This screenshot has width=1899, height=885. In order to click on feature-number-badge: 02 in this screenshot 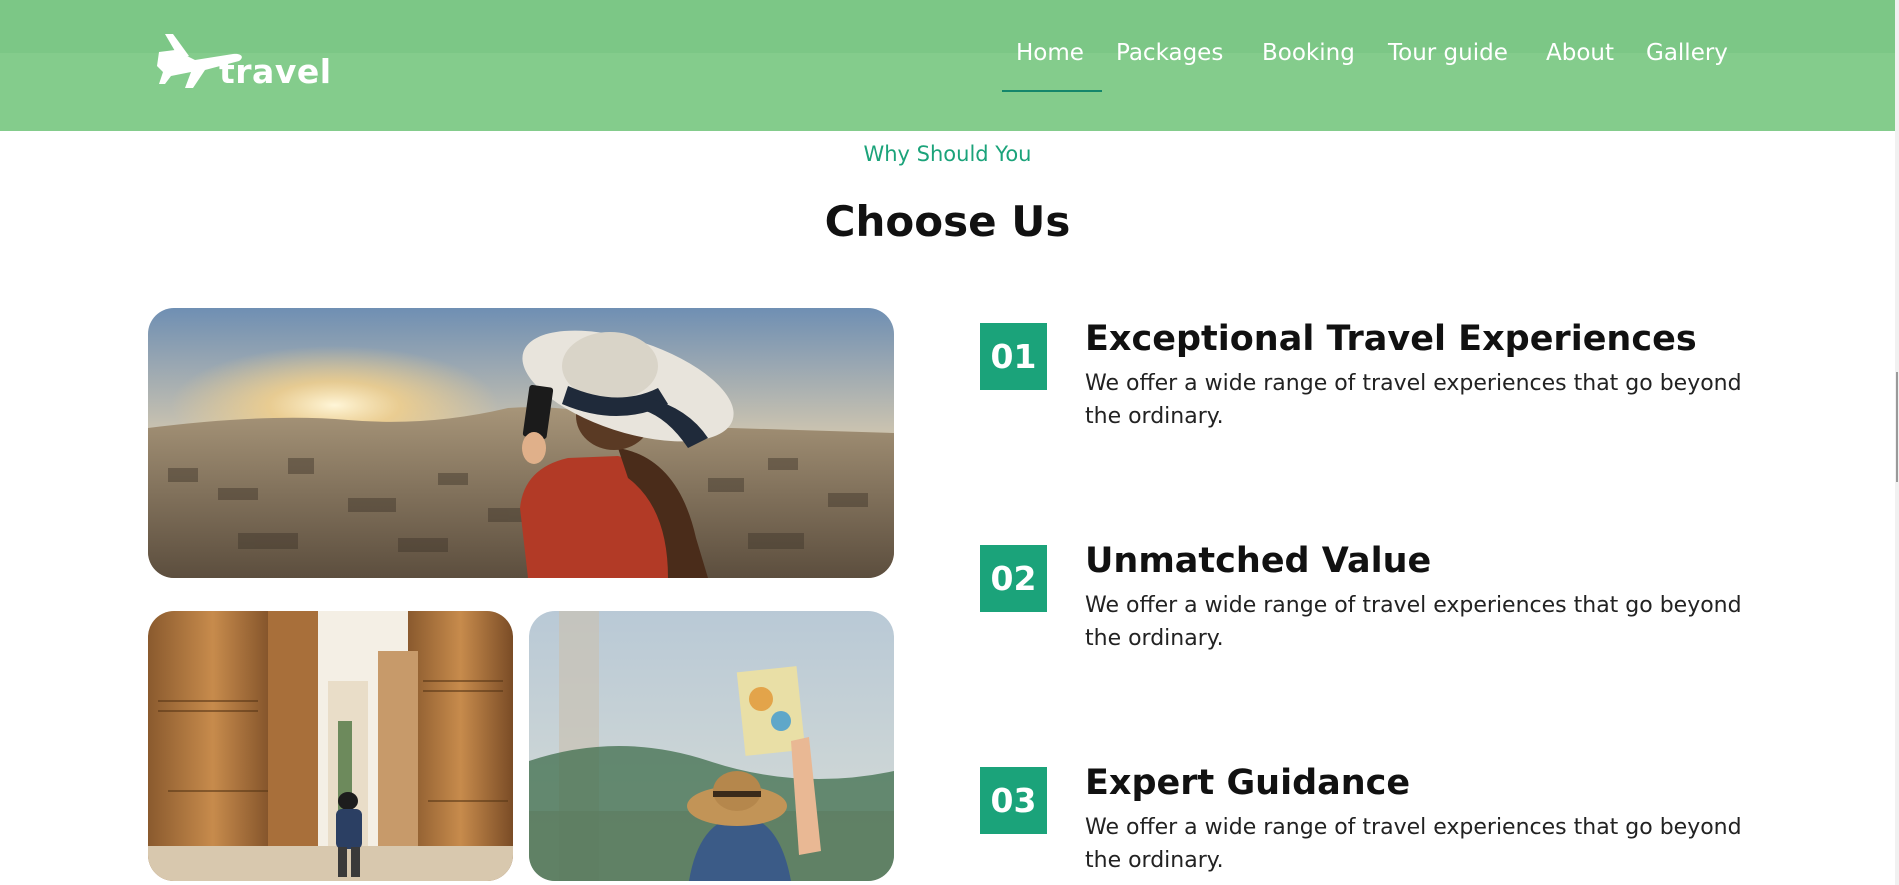, I will do `click(1013, 578)`.